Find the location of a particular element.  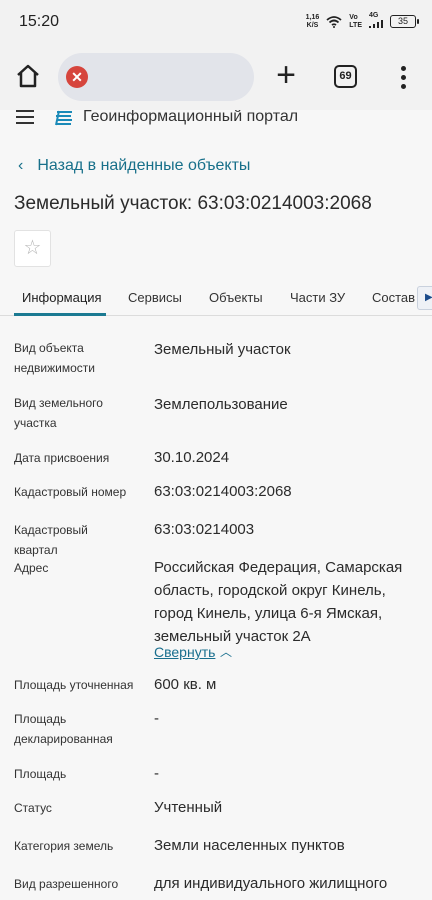

volte-indicator: Vo LTE is located at coordinates (355, 21).